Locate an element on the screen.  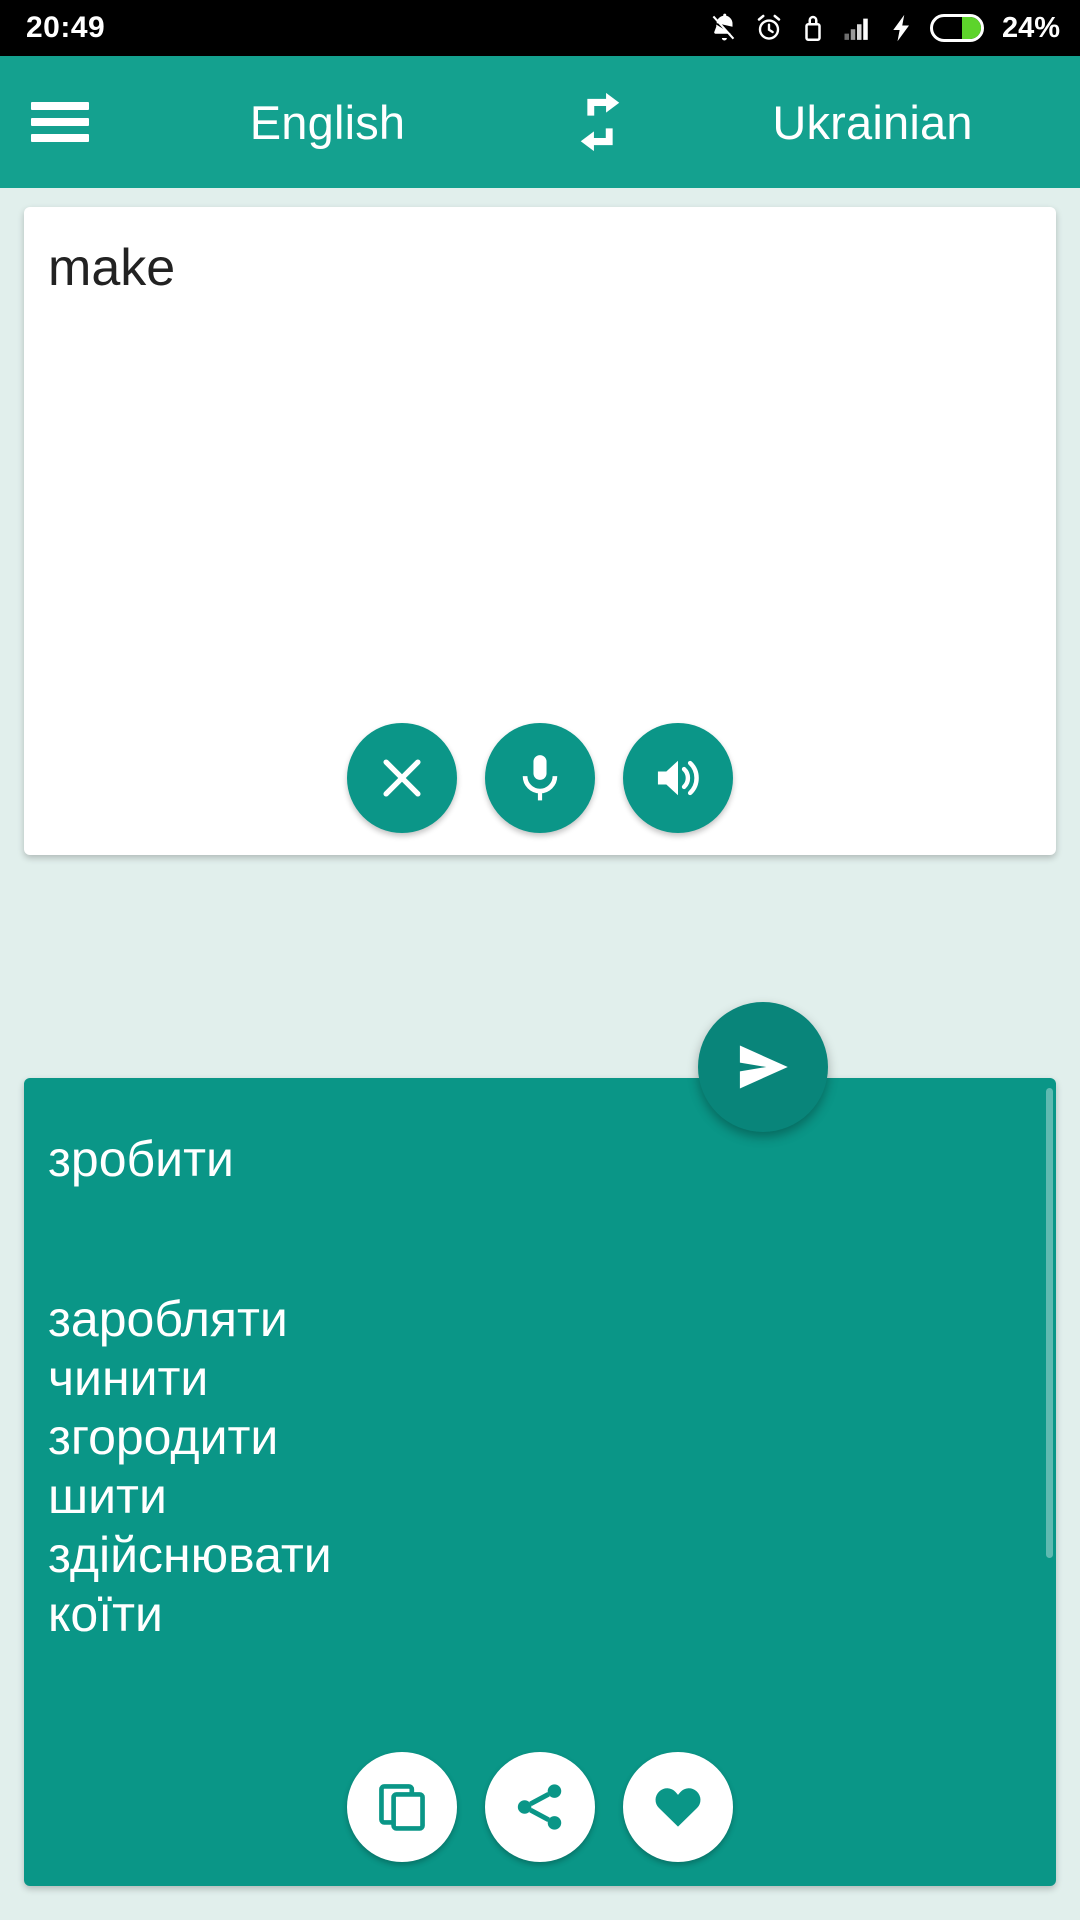
translation-text: зробити is located at coordinates (141, 1159).